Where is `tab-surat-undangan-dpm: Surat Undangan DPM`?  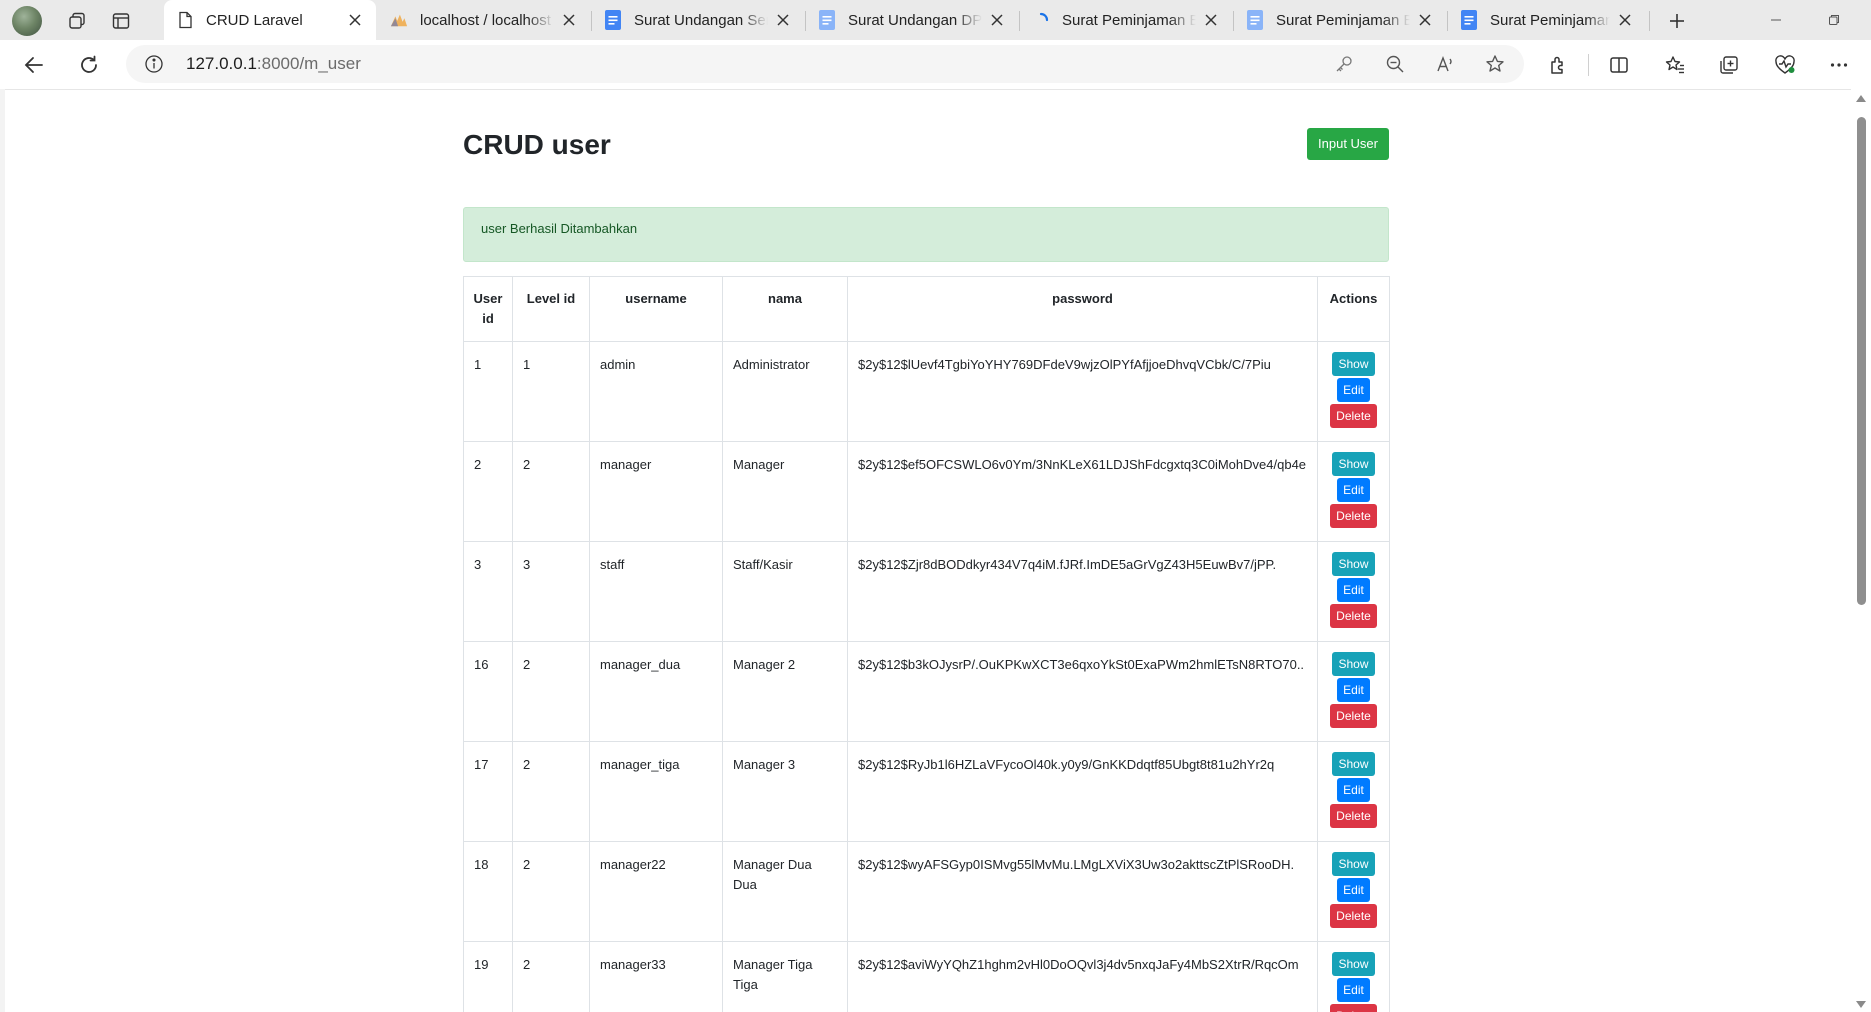 tab-surat-undangan-dpm: Surat Undangan DPM is located at coordinates (912, 20).